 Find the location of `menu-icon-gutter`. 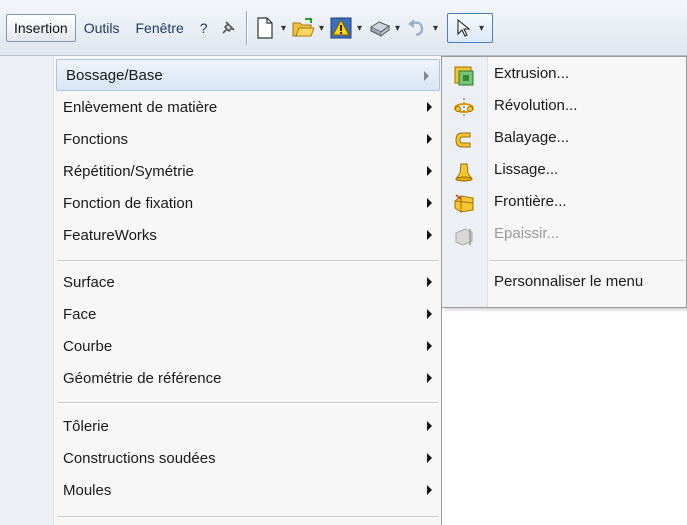

menu-icon-gutter is located at coordinates (27, 290).